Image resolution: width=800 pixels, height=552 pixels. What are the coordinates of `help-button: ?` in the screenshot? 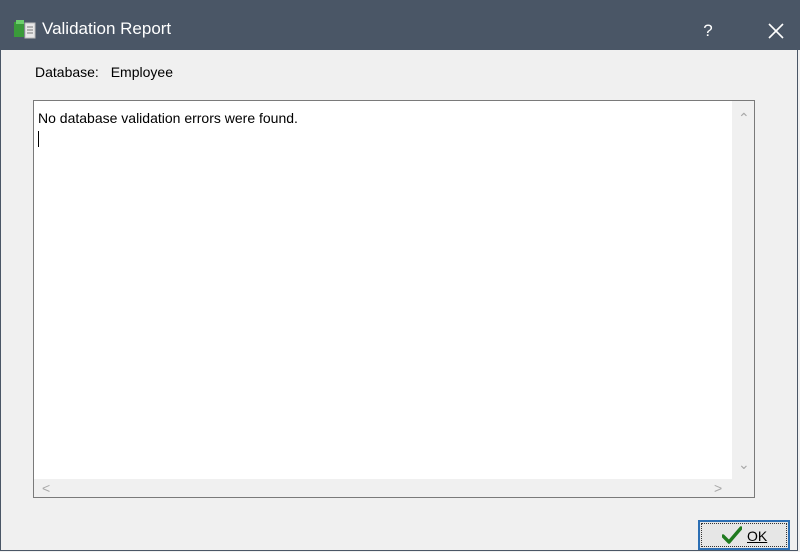 It's located at (708, 30).